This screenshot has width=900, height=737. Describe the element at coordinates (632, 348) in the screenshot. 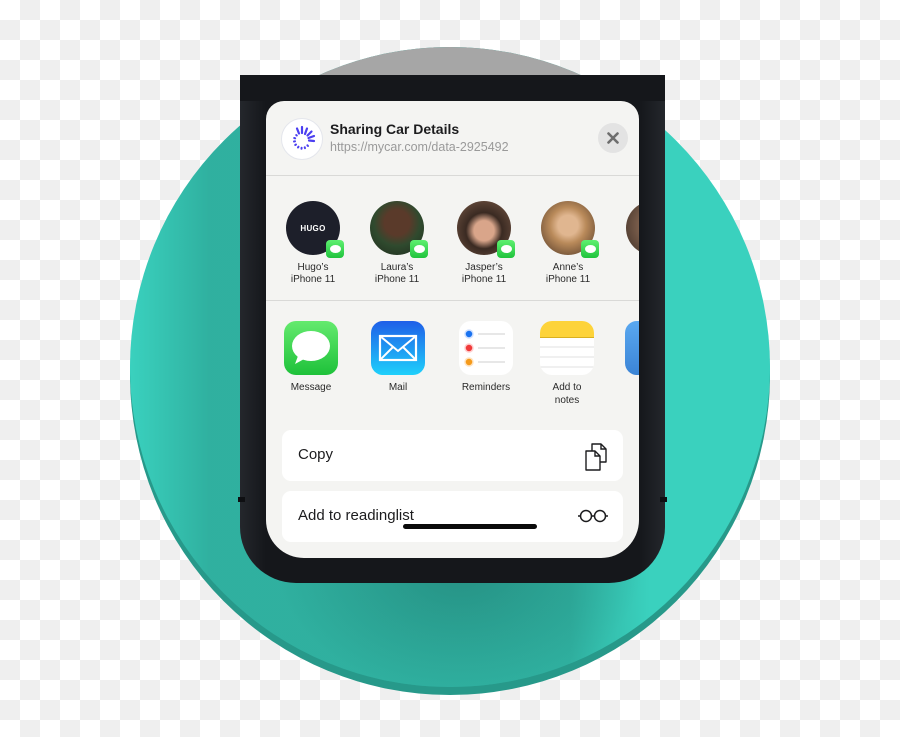

I see `partial-app-icon` at that location.